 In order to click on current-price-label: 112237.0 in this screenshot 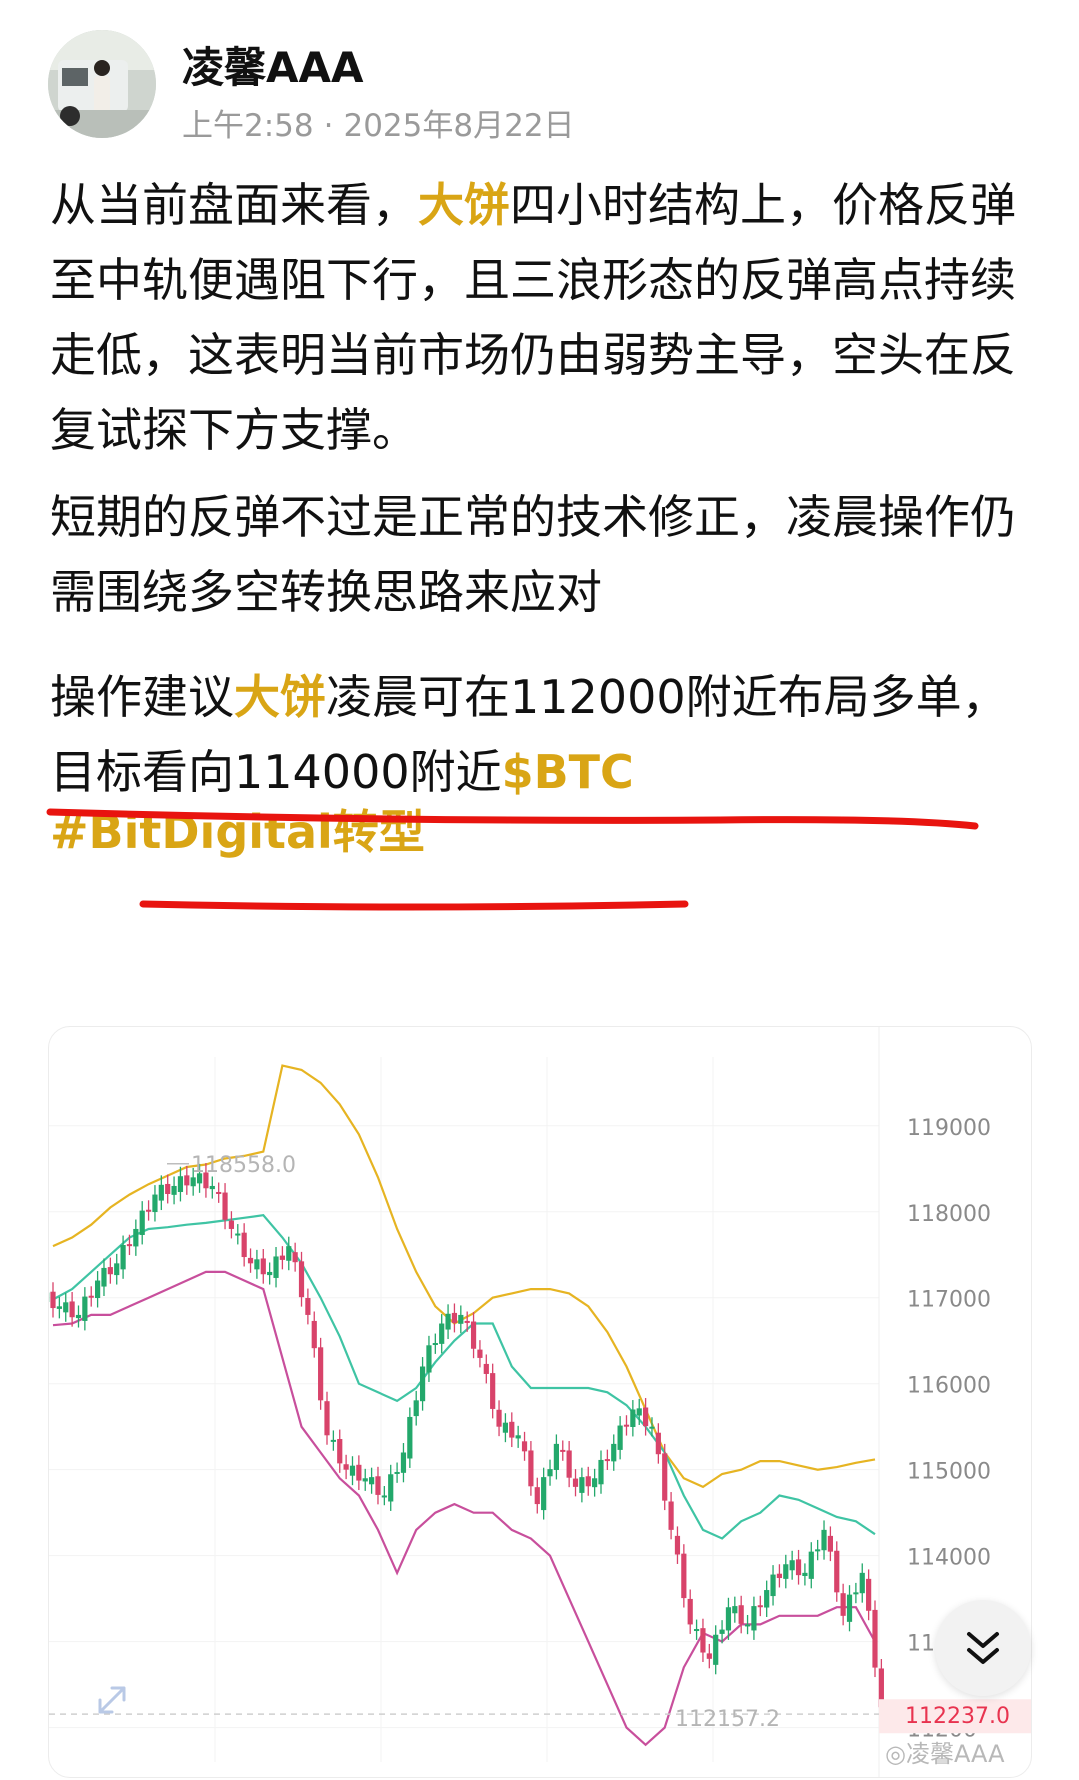, I will do `click(957, 1716)`.